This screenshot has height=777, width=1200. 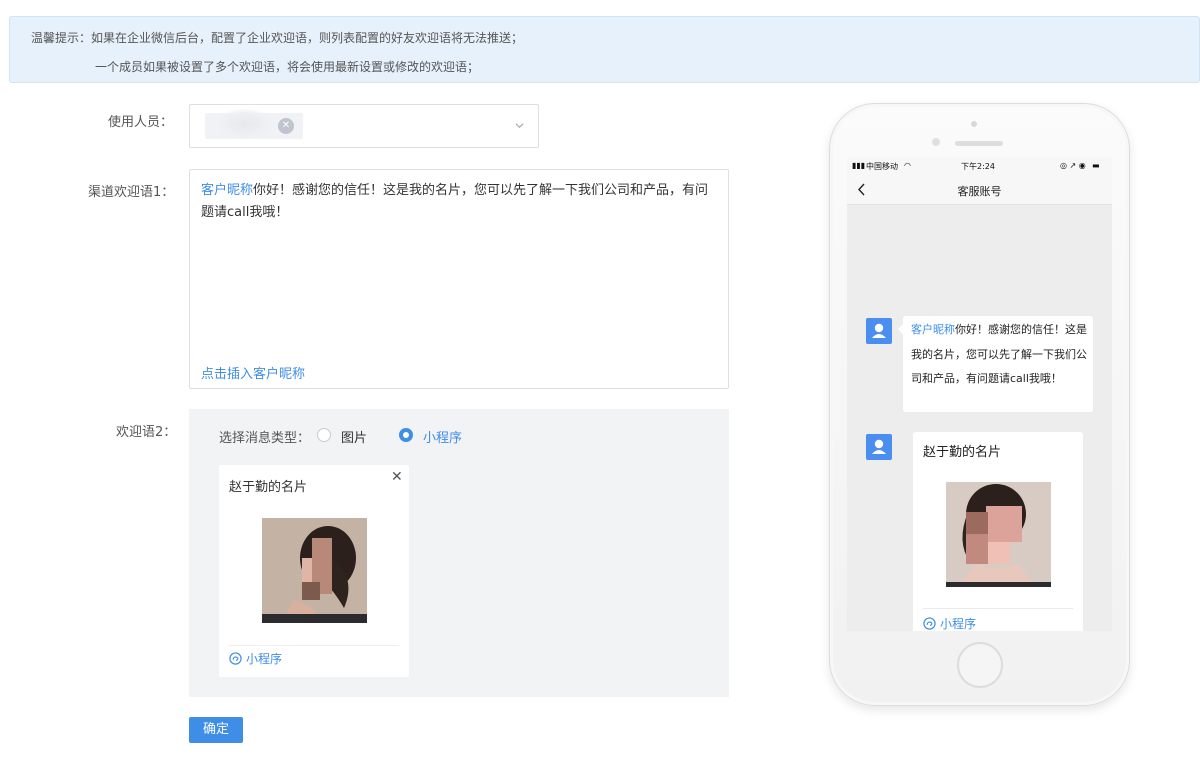 I want to click on status-time: 下午2:24, so click(x=978, y=166).